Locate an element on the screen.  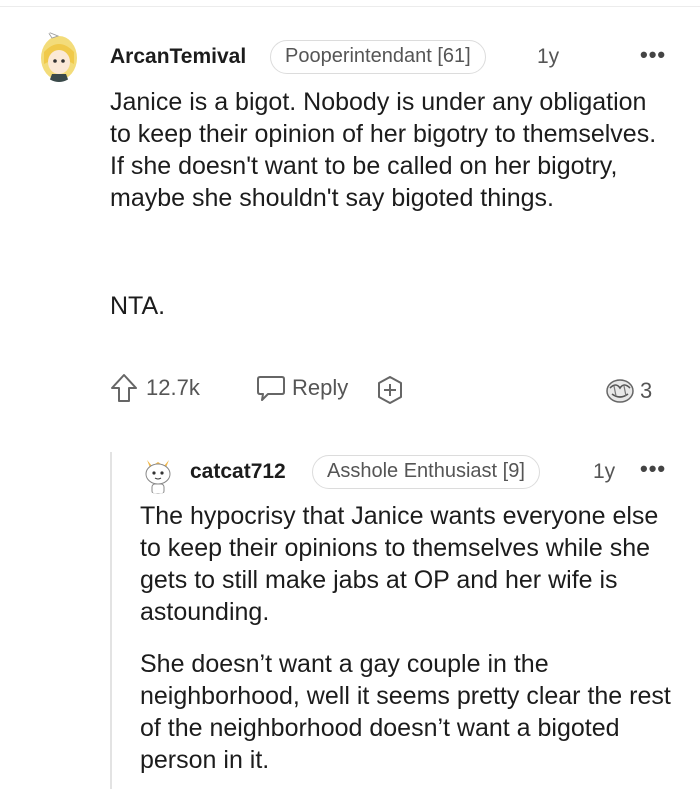
comment-username: ArcanTemival is located at coordinates (178, 57).